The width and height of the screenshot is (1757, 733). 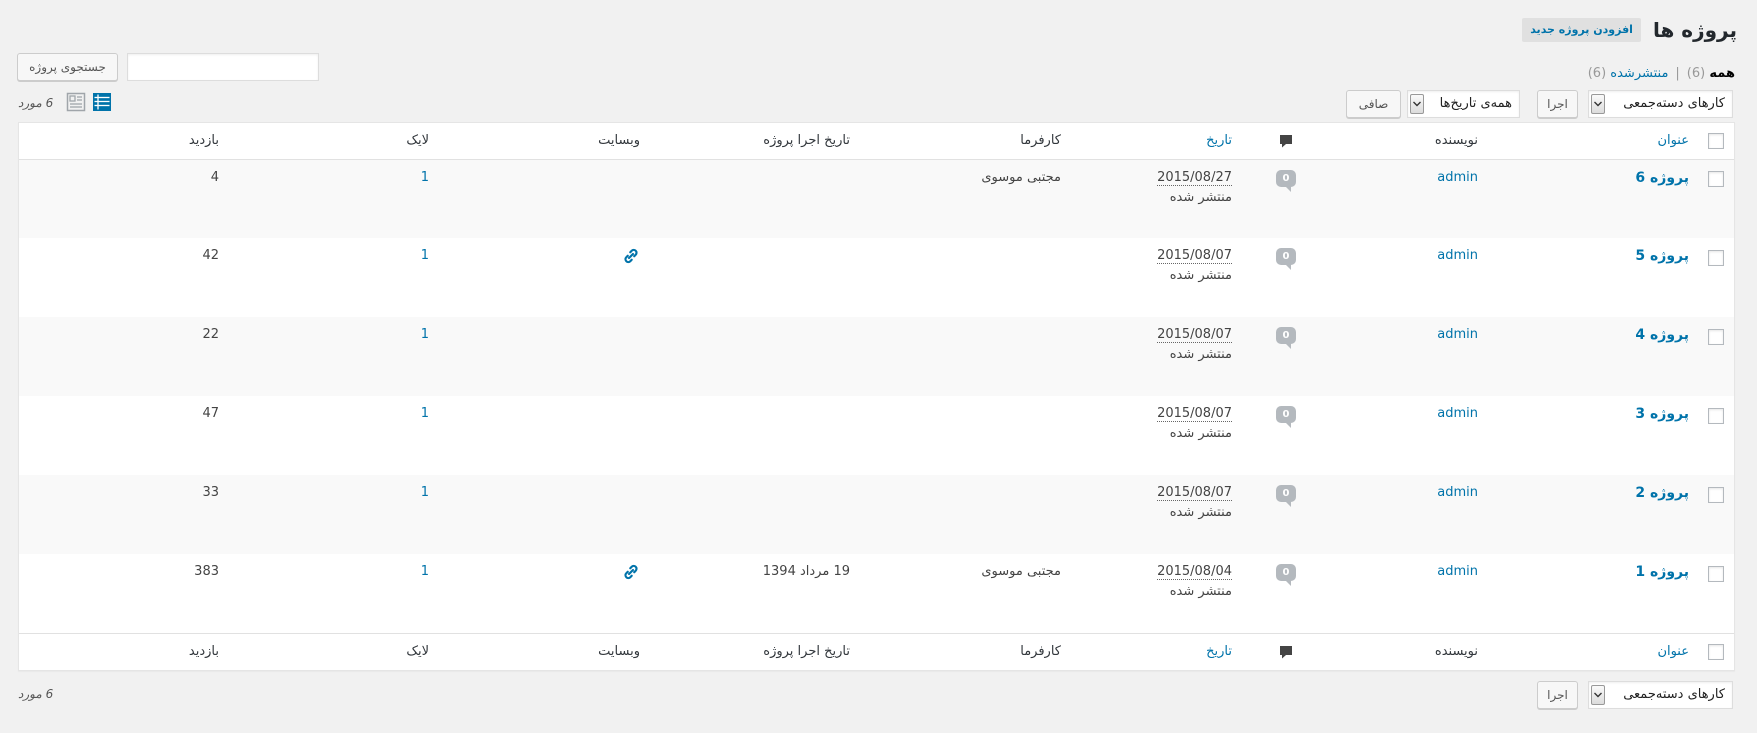 What do you see at coordinates (1592, 277) in the screenshot?
I see `title-cell: پروژه 5` at bounding box center [1592, 277].